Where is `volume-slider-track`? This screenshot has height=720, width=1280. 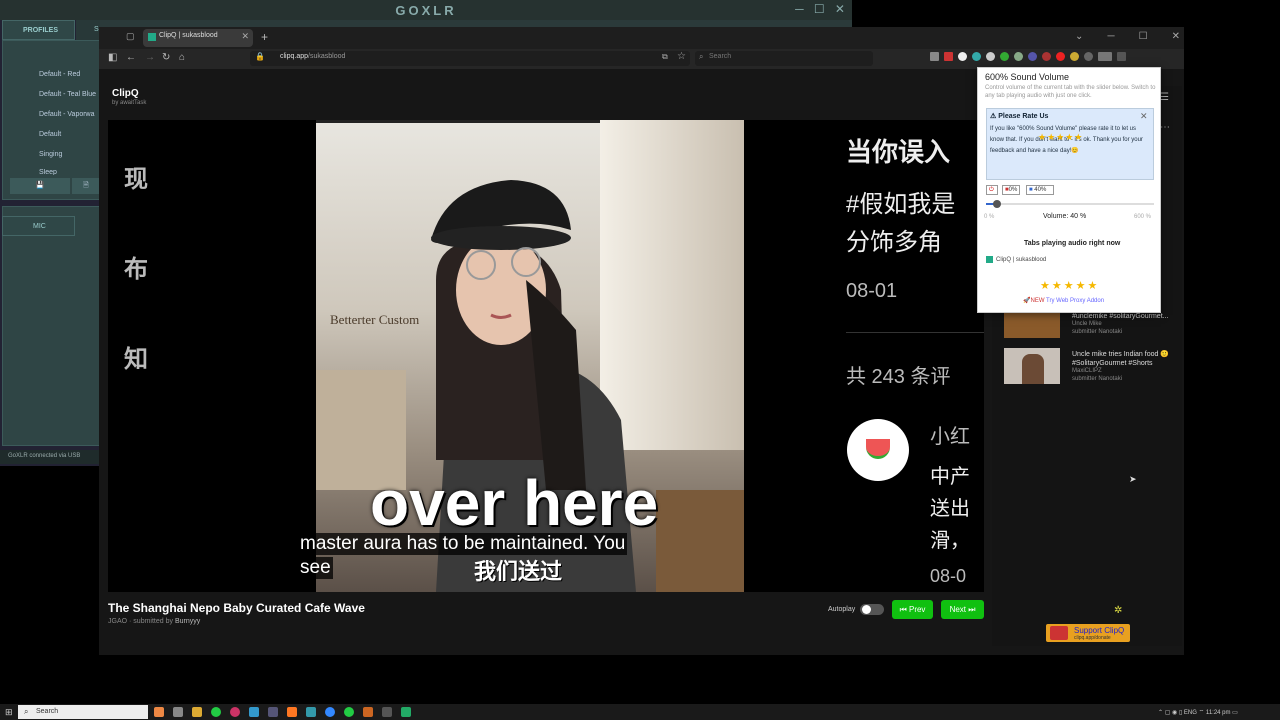
volume-slider-track is located at coordinates (1070, 204).